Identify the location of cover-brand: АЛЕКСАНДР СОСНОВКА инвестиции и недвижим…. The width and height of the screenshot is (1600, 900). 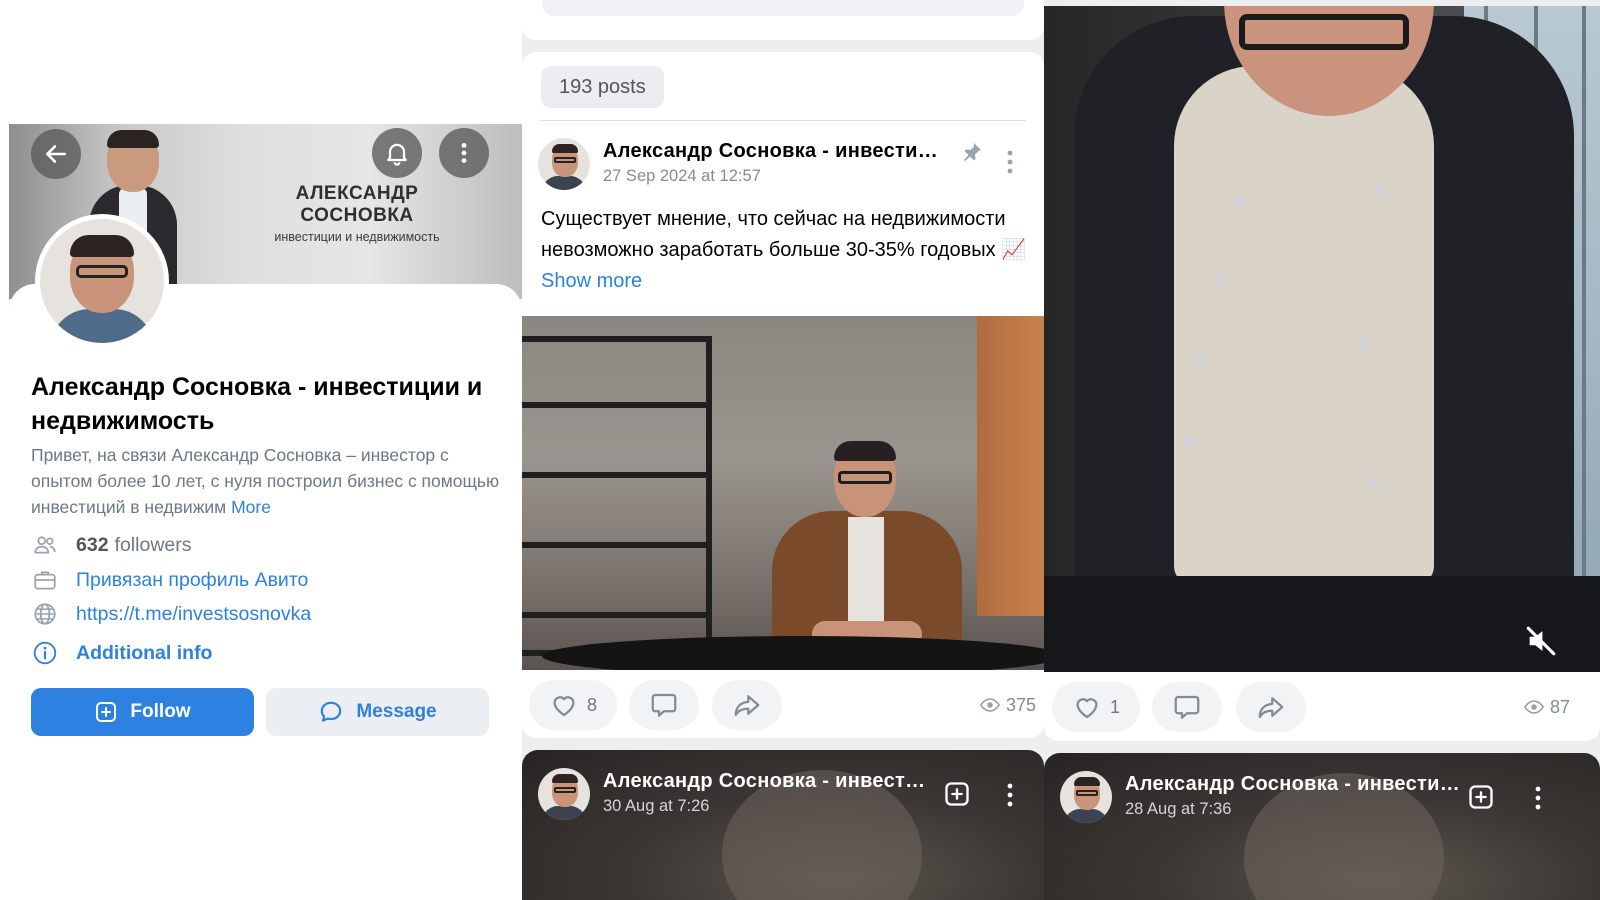
(357, 213).